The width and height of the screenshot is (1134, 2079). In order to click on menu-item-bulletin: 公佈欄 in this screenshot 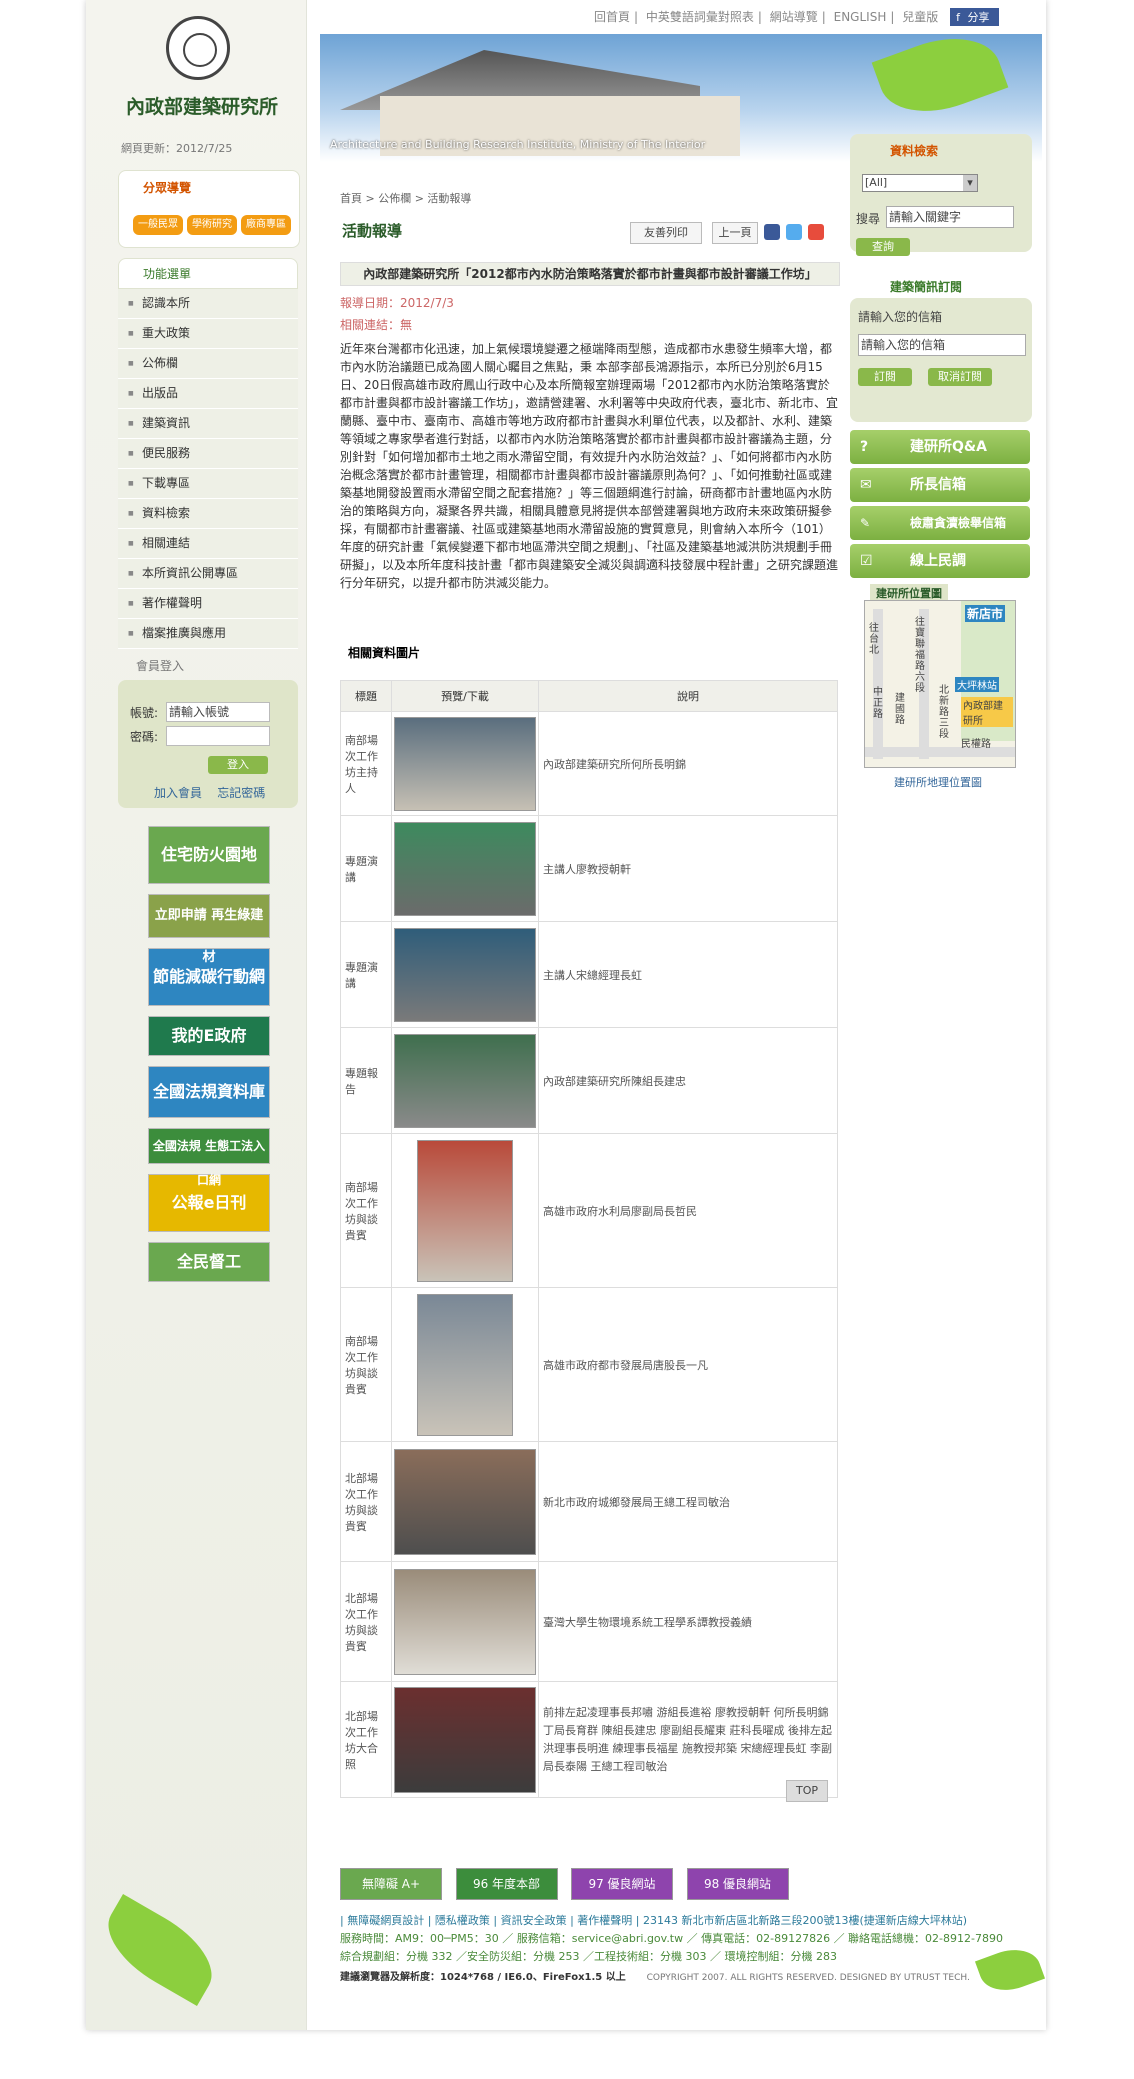, I will do `click(208, 364)`.